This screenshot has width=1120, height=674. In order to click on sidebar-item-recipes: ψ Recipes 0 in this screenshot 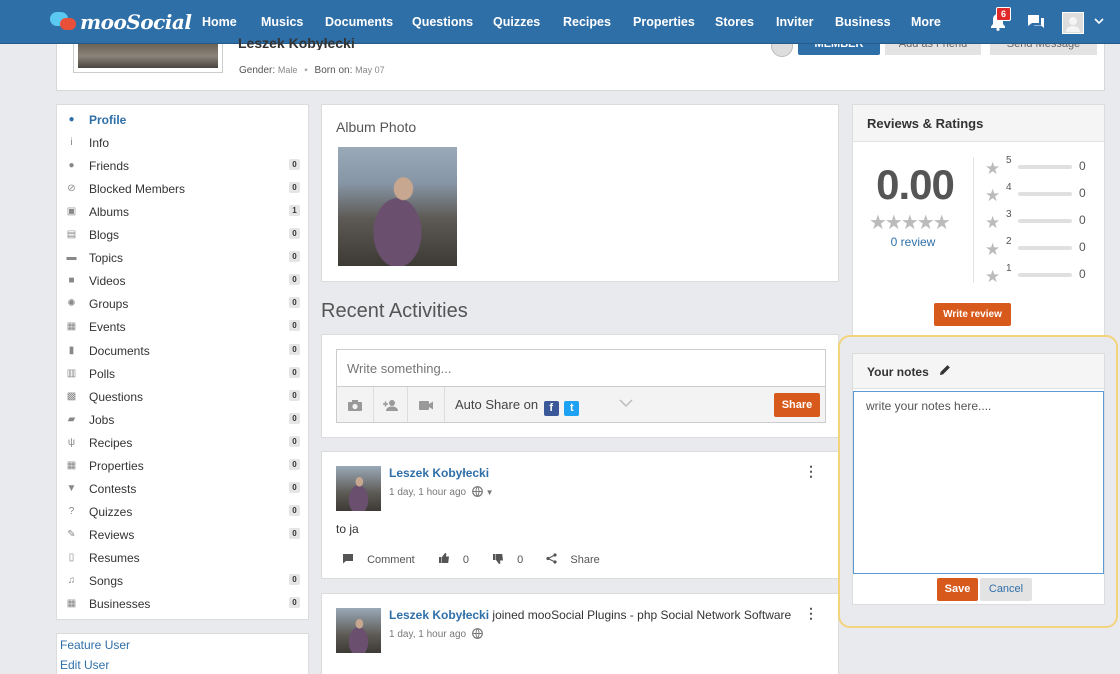, I will do `click(182, 444)`.